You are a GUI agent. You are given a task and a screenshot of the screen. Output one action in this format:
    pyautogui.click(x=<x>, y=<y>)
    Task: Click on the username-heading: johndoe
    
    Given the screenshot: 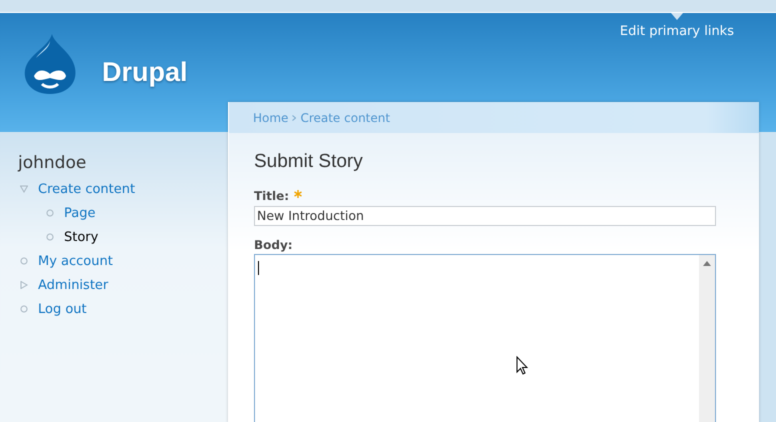 What is the action you would take?
    pyautogui.click(x=53, y=163)
    